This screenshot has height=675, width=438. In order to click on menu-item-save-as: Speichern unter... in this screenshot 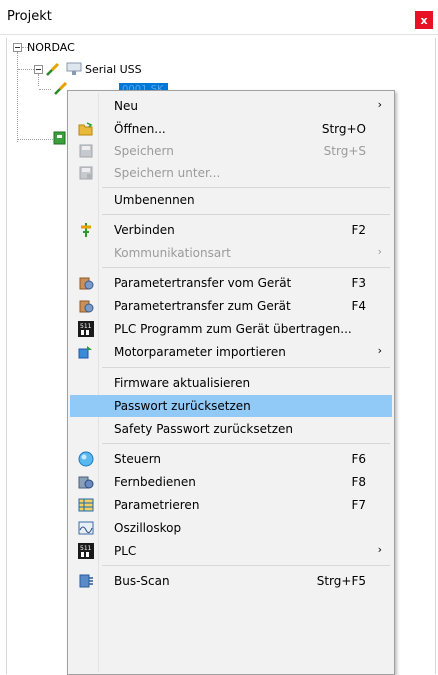, I will do `click(231, 173)`.